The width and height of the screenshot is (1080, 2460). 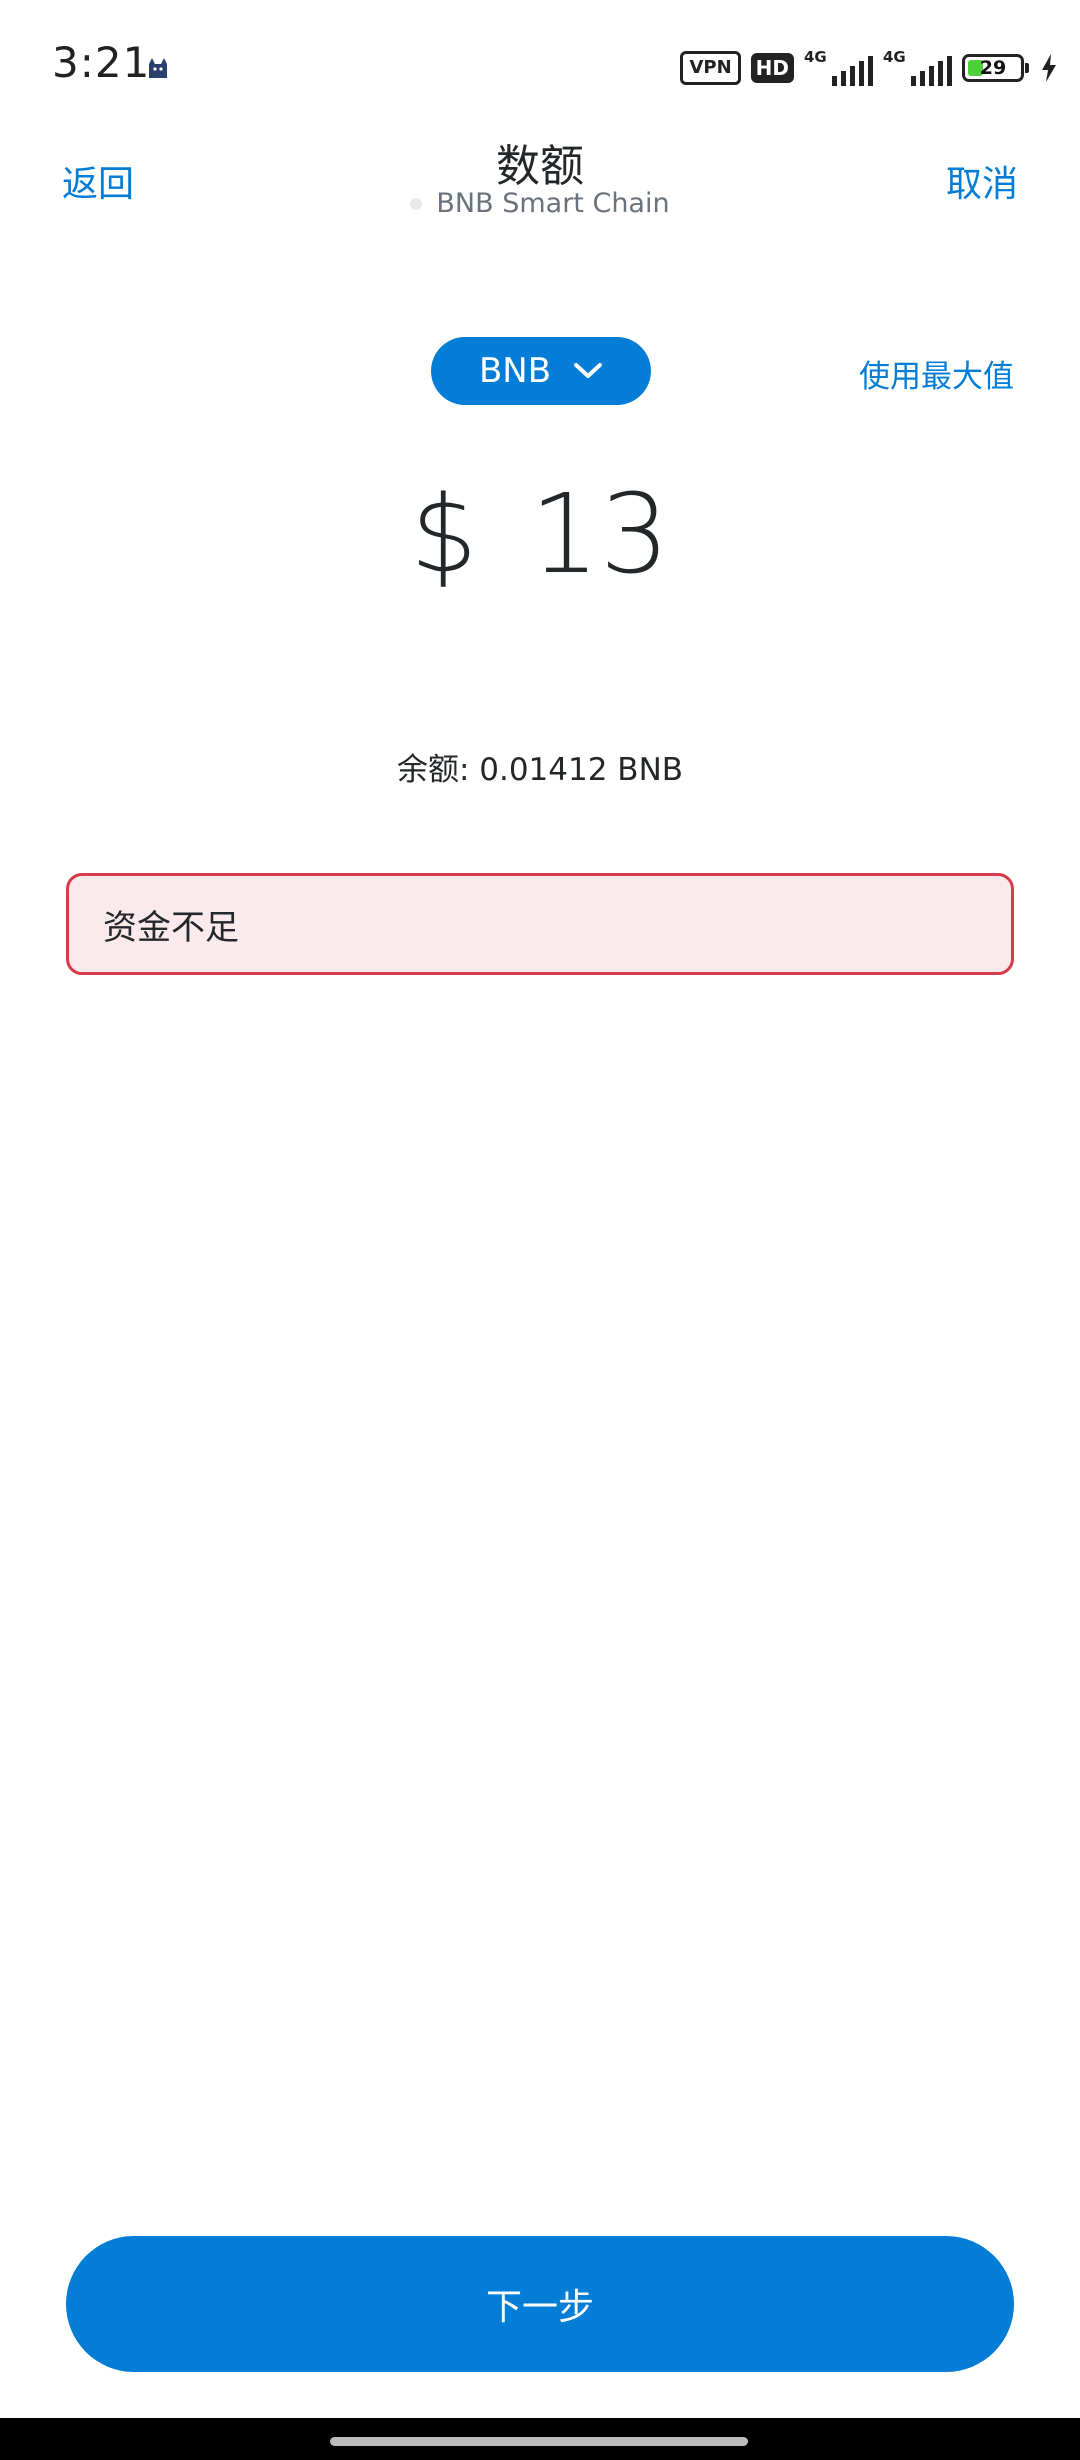 I want to click on home-indicator, so click(x=539, y=2441).